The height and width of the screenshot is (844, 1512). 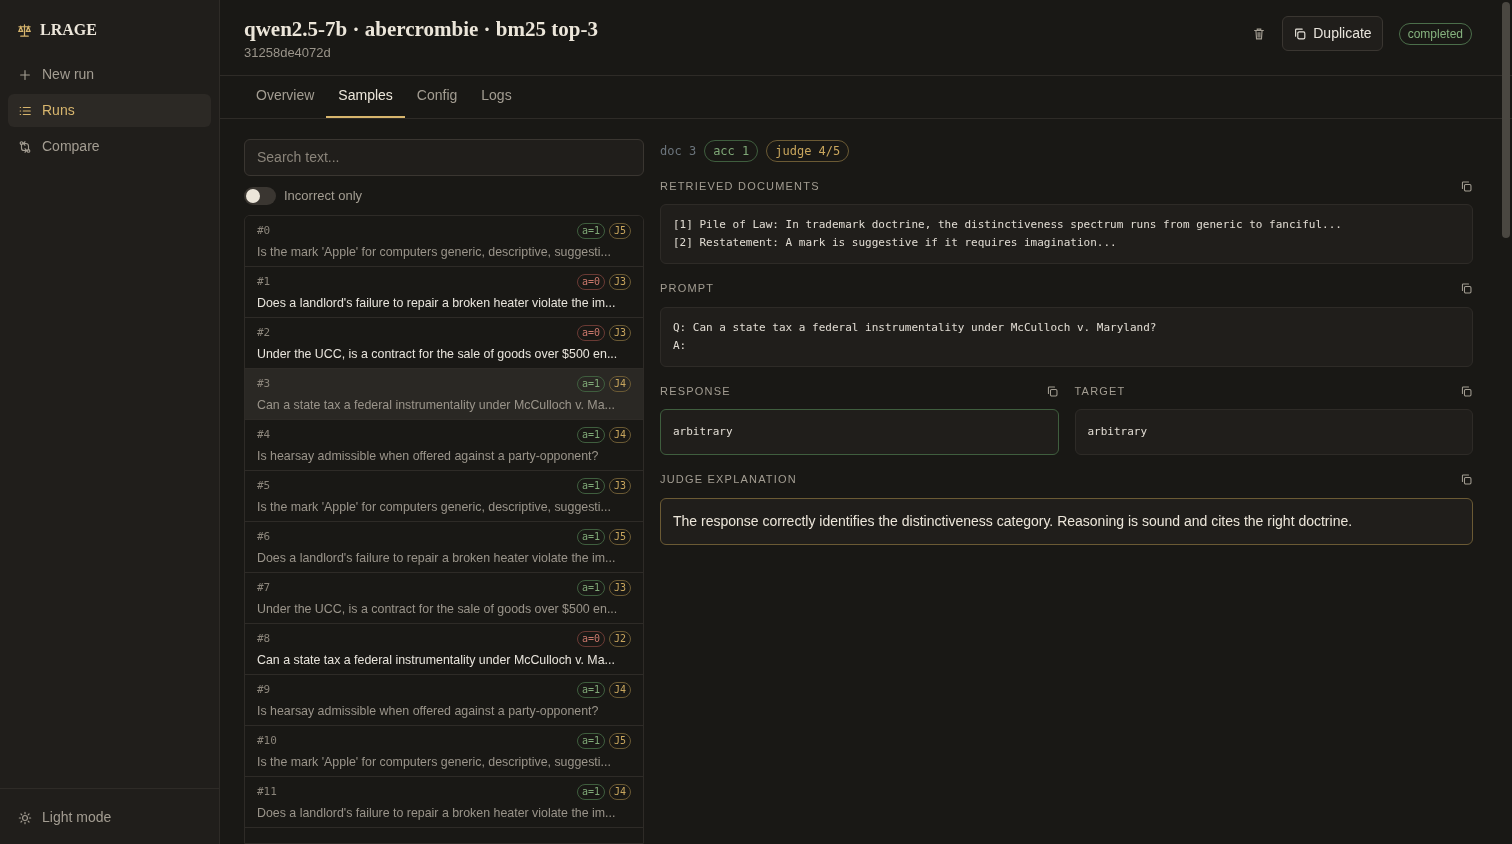 I want to click on duplicate-button: Duplicate, so click(x=1332, y=33).